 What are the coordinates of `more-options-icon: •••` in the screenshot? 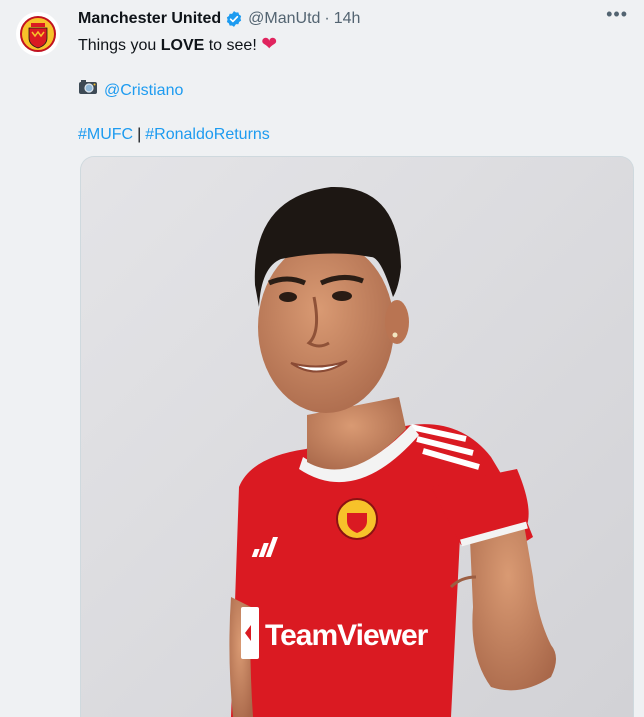 It's located at (617, 14).